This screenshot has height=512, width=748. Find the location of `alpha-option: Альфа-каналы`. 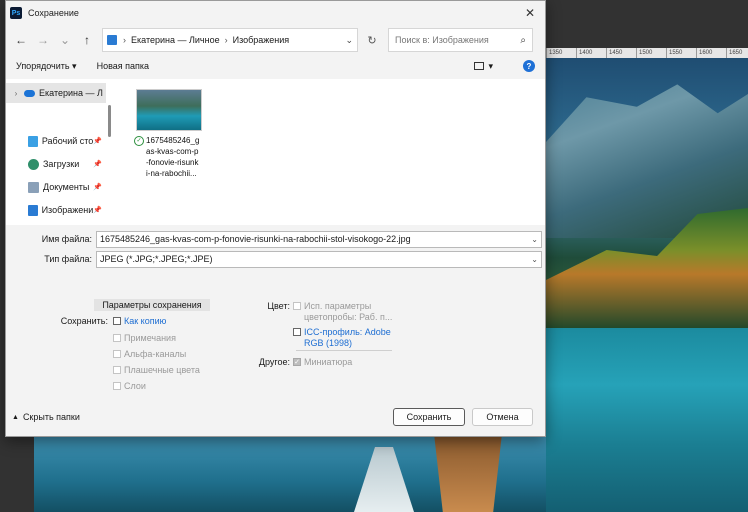

alpha-option: Альфа-каналы is located at coordinates (149, 354).